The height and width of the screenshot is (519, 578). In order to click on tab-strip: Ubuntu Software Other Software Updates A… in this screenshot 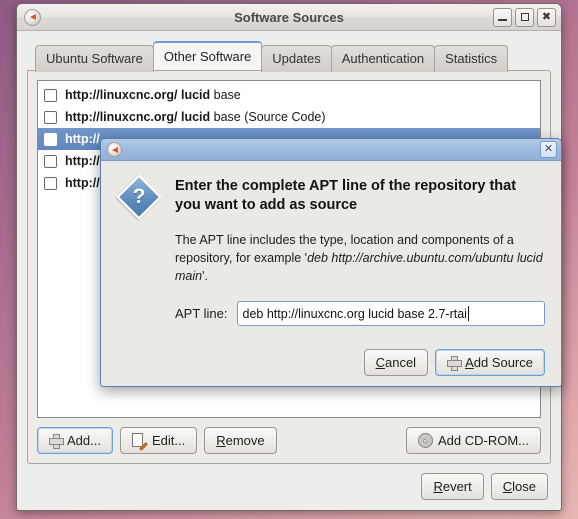, I will do `click(289, 56)`.